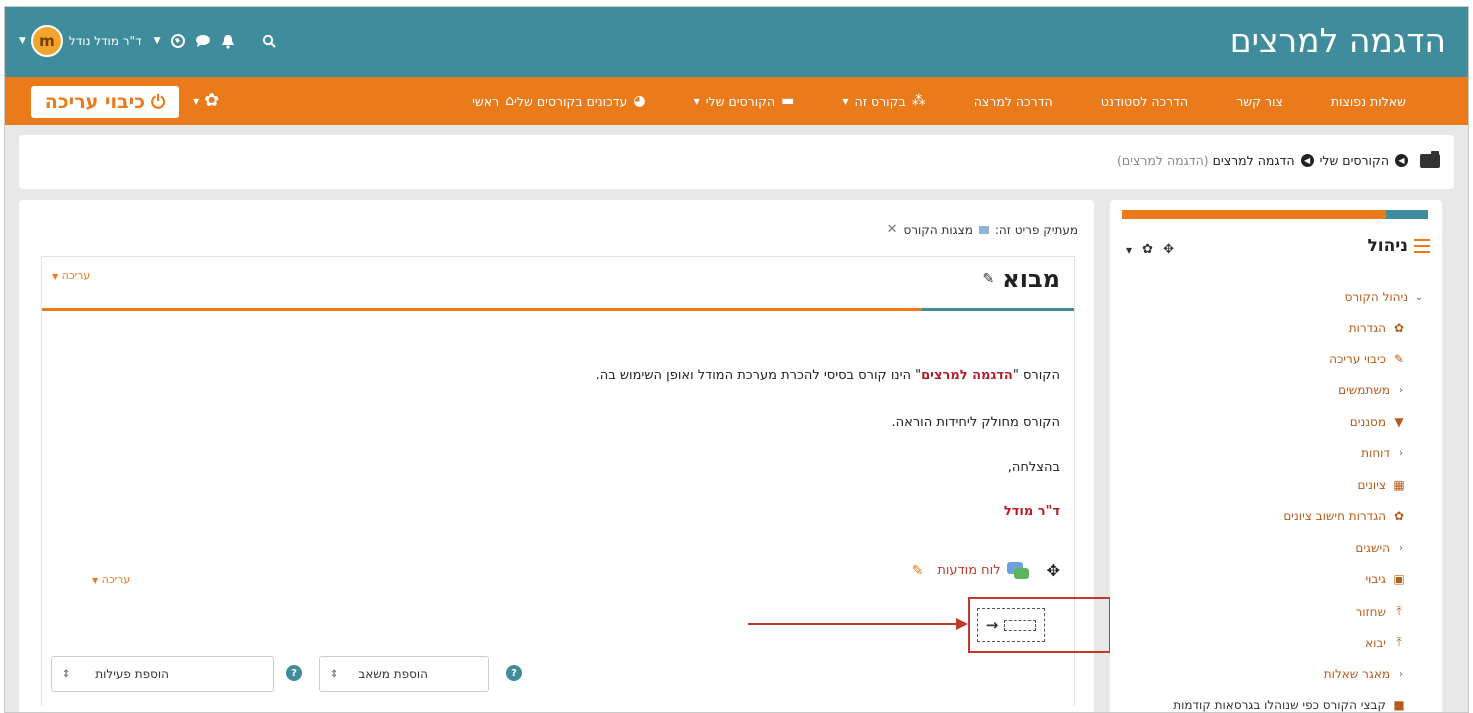 The height and width of the screenshot is (713, 1473). I want to click on hamburger-icon, so click(1422, 246).